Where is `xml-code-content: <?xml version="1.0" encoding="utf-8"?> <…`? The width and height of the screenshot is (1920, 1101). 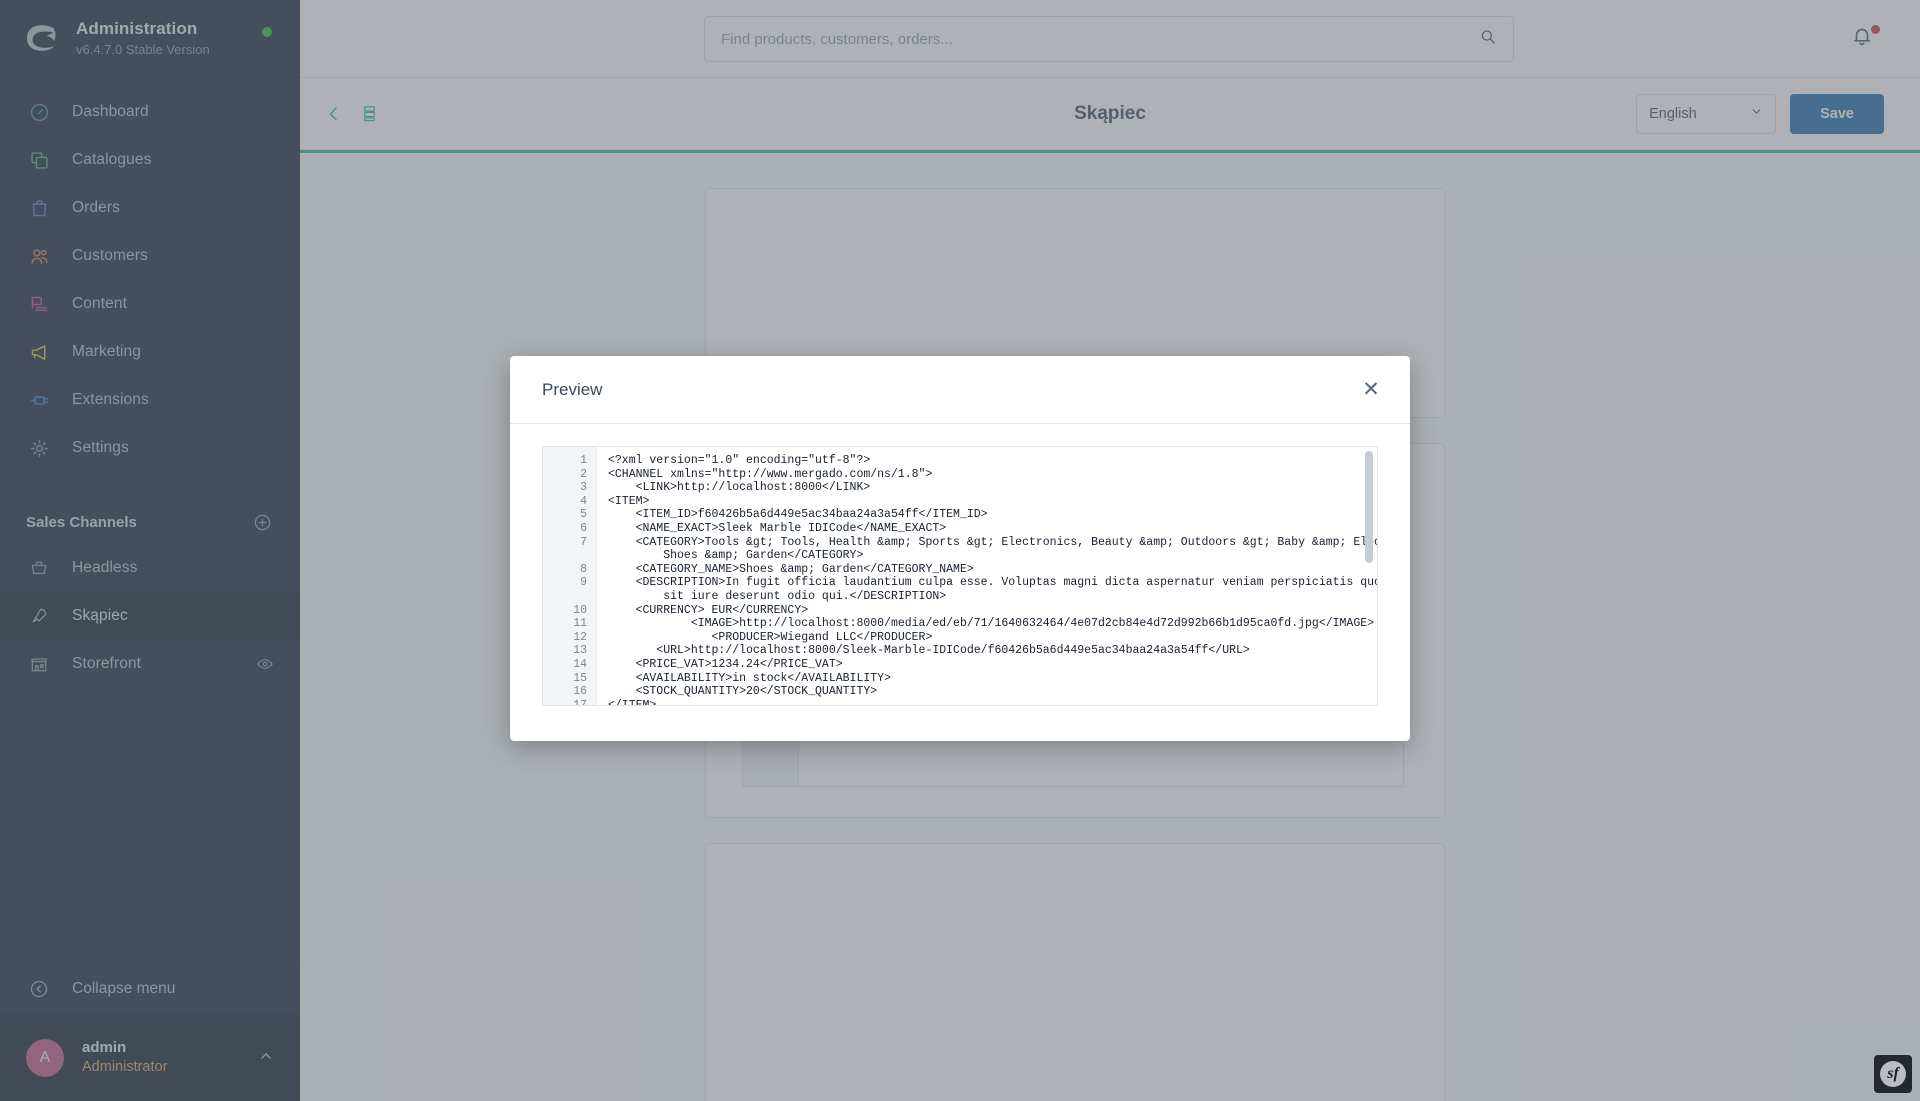
xml-code-content: <?xml version="1.0" encoding="utf-8"?> <… is located at coordinates (992, 579).